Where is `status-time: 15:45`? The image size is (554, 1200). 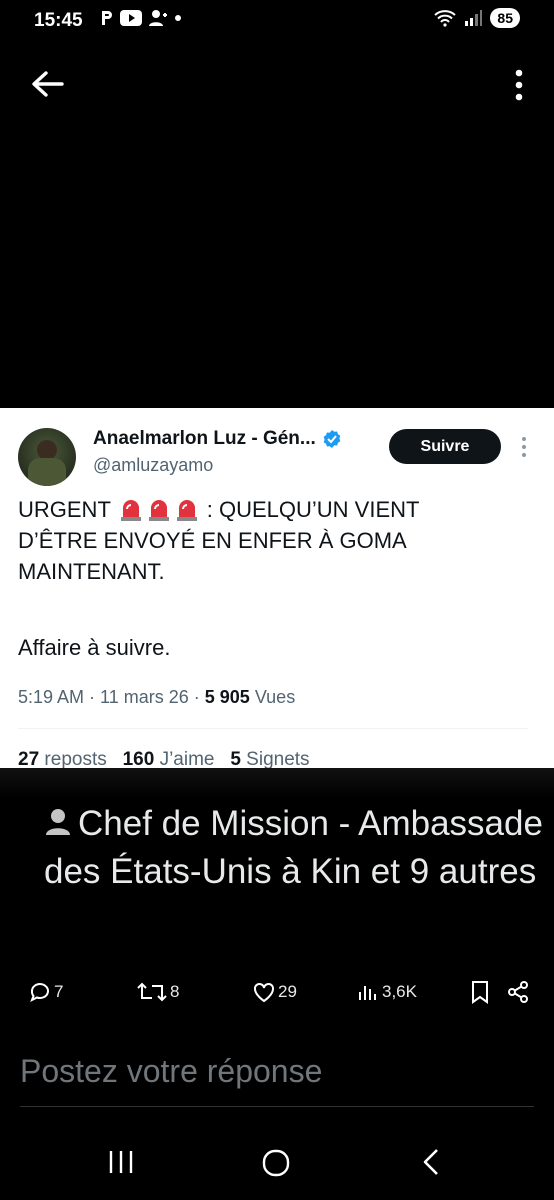 status-time: 15:45 is located at coordinates (58, 20).